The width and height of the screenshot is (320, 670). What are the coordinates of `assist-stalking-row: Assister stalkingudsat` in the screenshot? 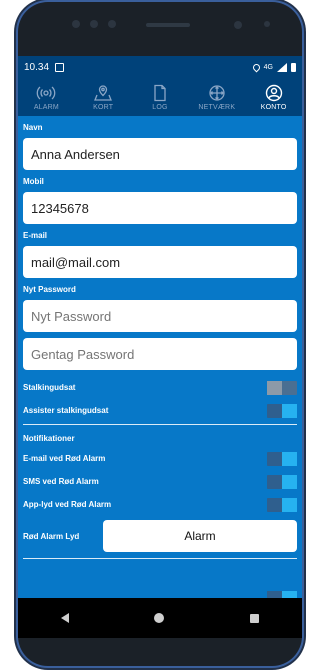 It's located at (160, 410).